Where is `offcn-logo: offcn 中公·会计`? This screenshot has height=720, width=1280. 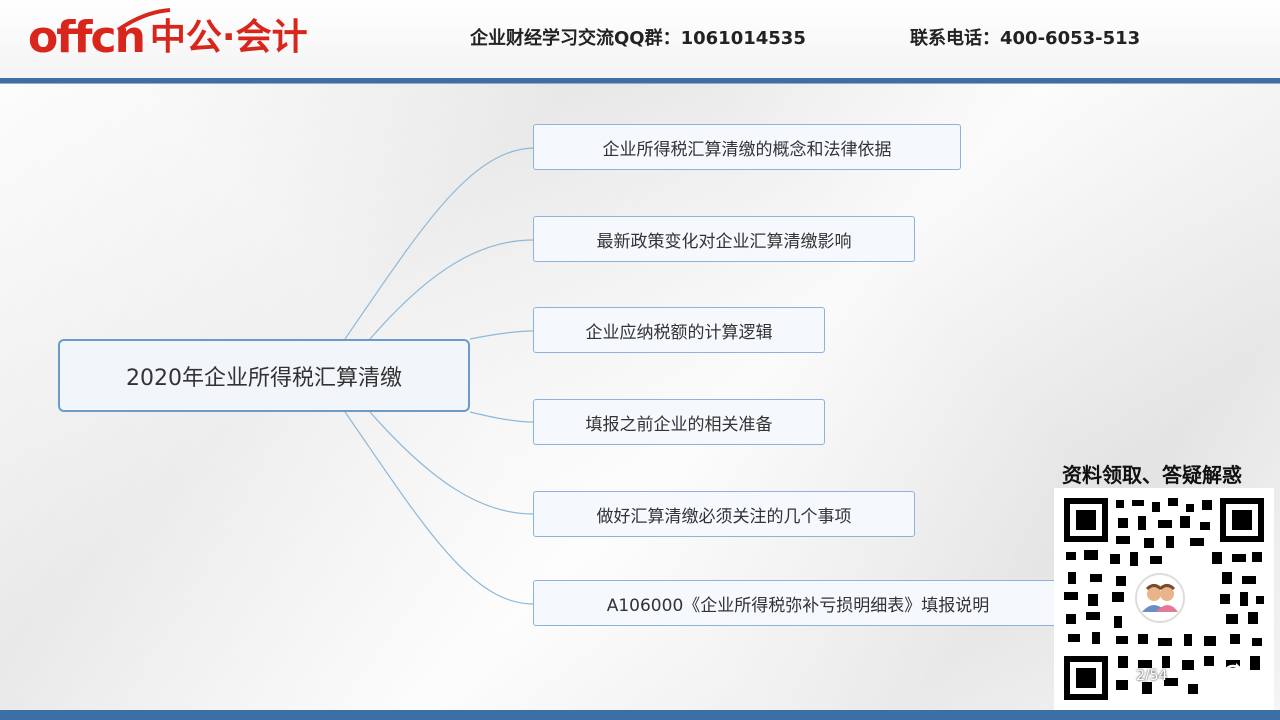
offcn-logo: offcn 中公·会计 is located at coordinates (168, 36).